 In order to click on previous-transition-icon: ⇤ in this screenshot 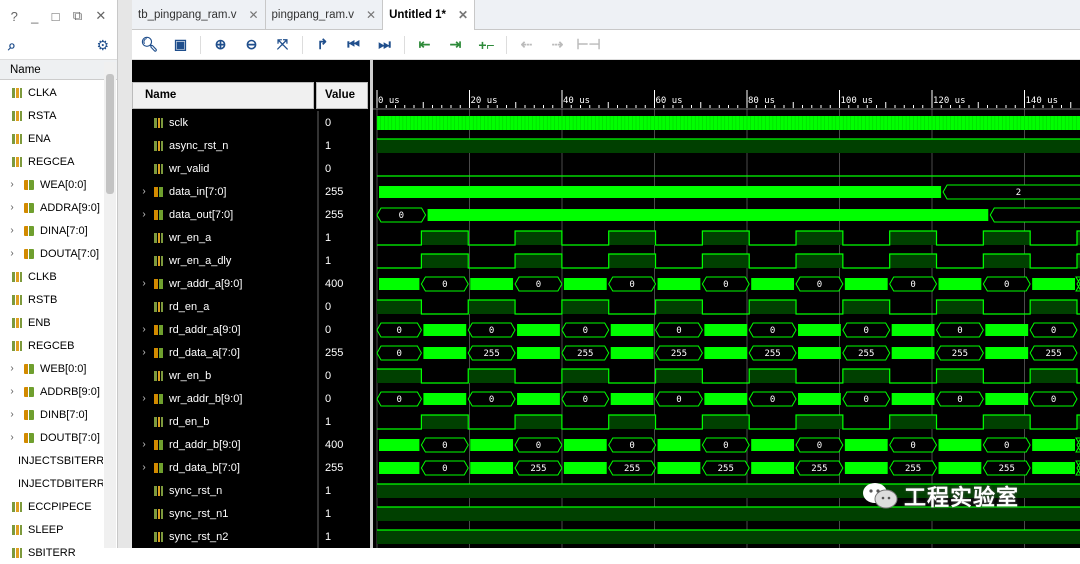, I will do `click(424, 45)`.